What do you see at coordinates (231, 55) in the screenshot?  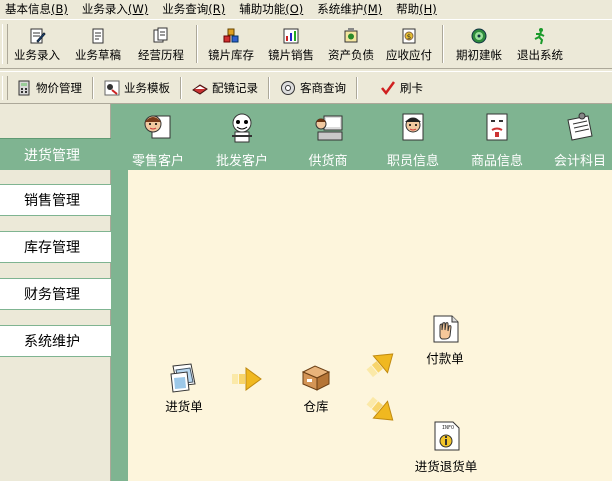 I see `lens-stock-label: 镜片库存` at bounding box center [231, 55].